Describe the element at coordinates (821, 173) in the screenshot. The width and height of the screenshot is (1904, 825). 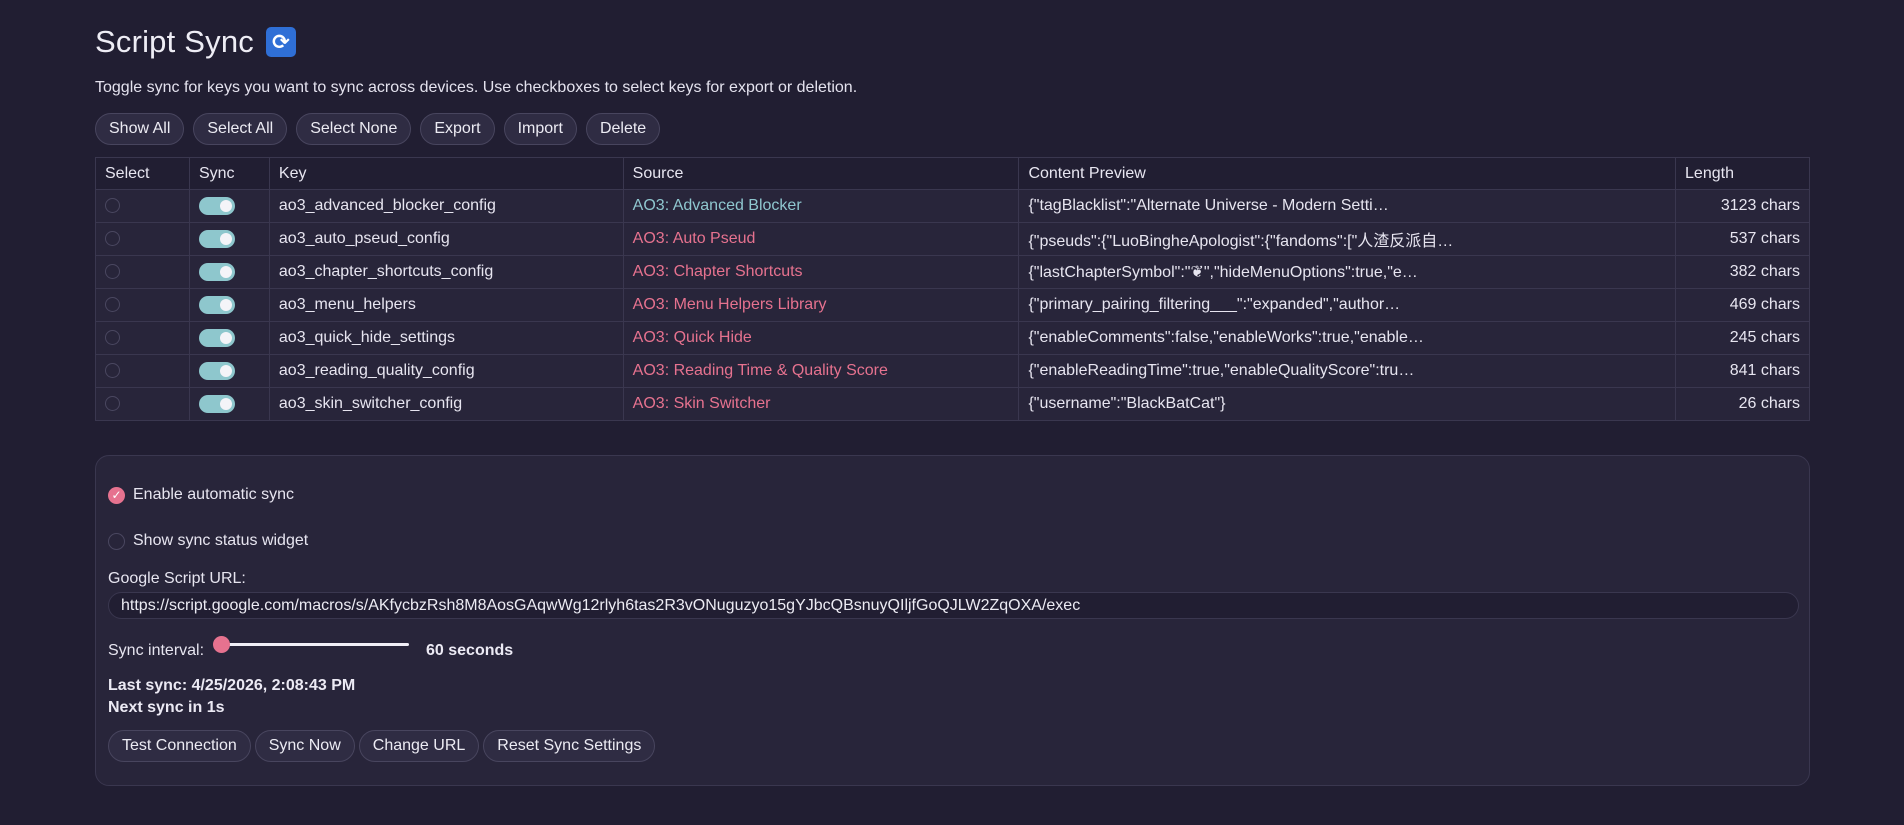
I see `column-header-source: Source` at that location.